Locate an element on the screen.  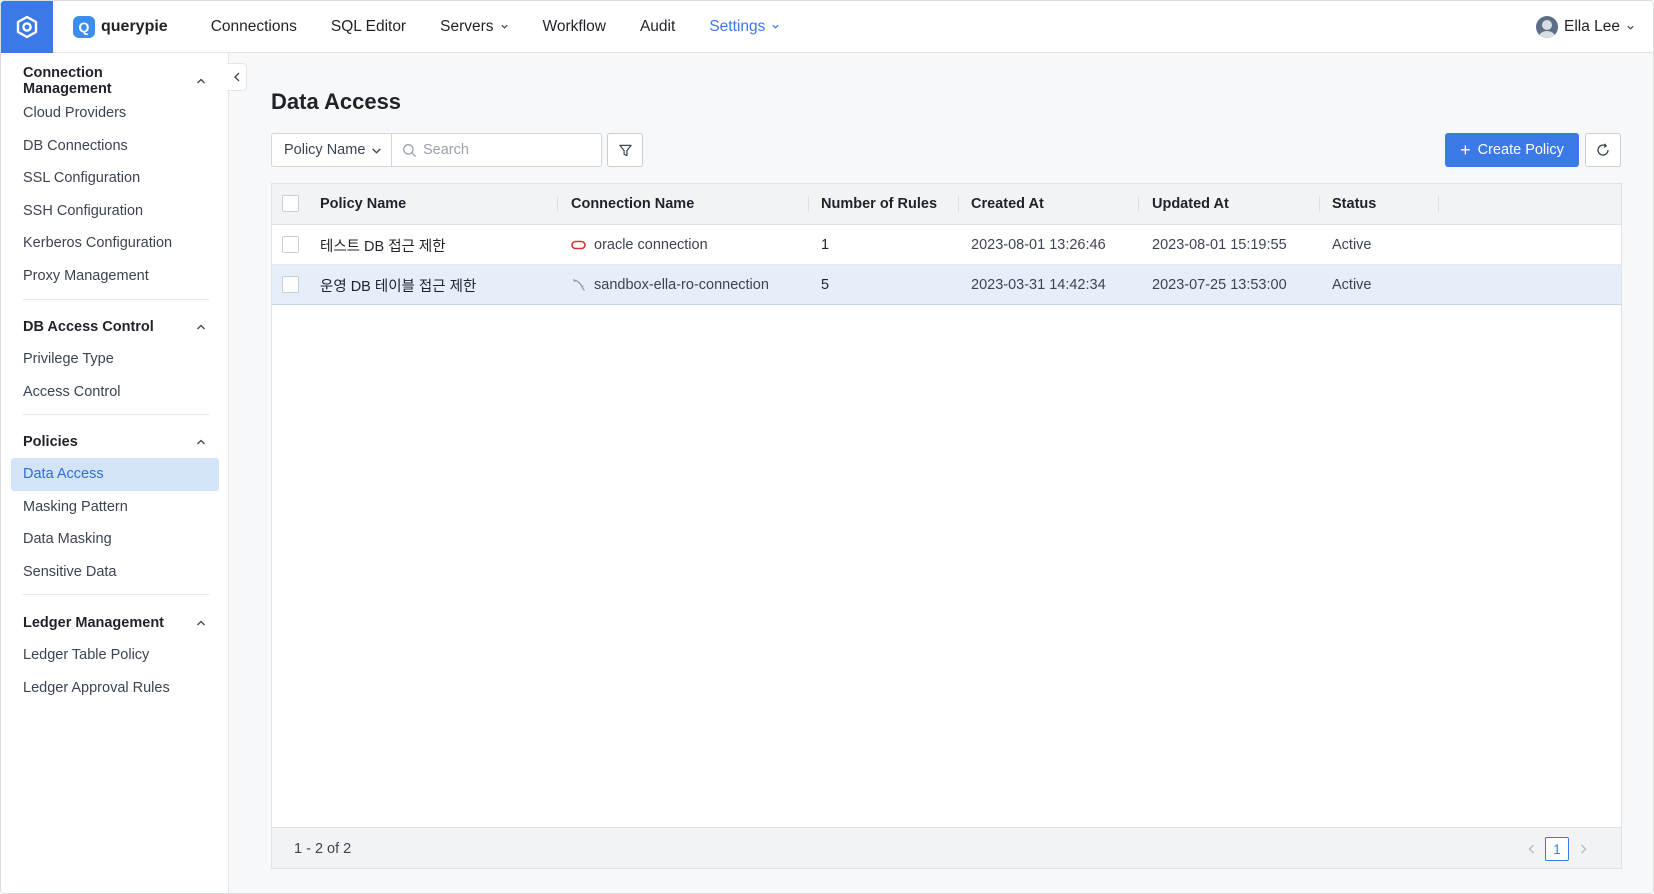
sidebar-section-header: Ledger Management is located at coordinates (115, 623).